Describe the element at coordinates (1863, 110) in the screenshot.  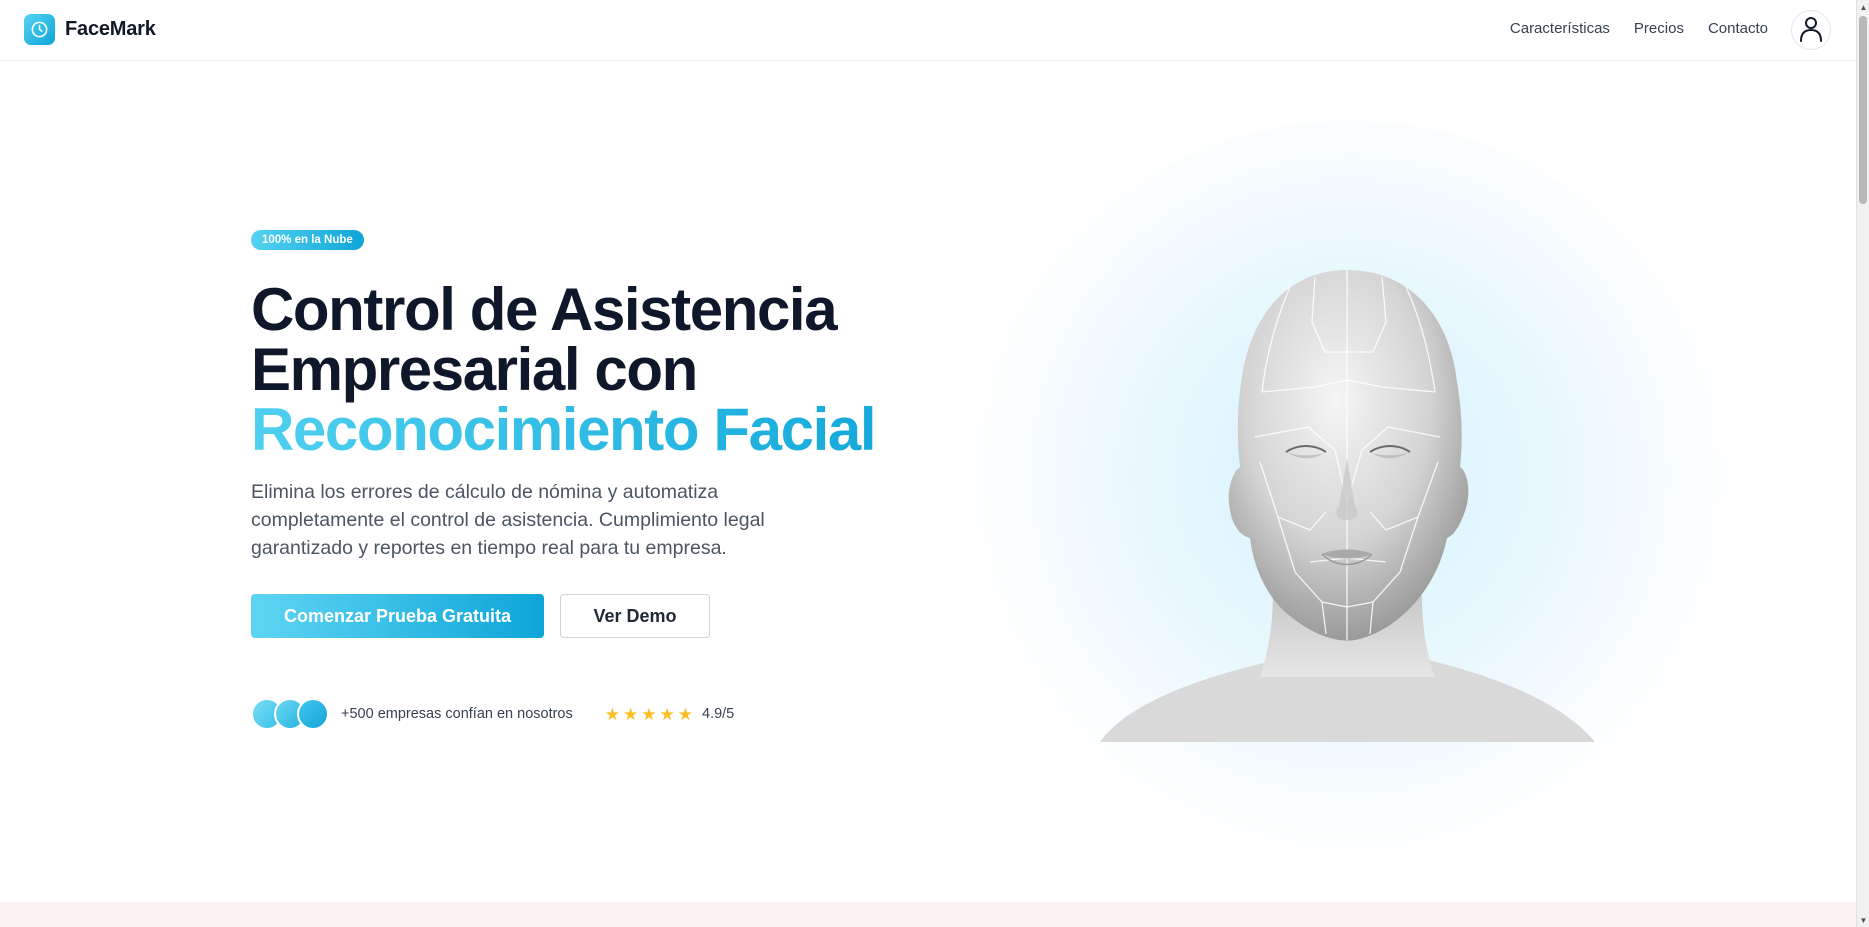
I see `scrollbar-thumb` at that location.